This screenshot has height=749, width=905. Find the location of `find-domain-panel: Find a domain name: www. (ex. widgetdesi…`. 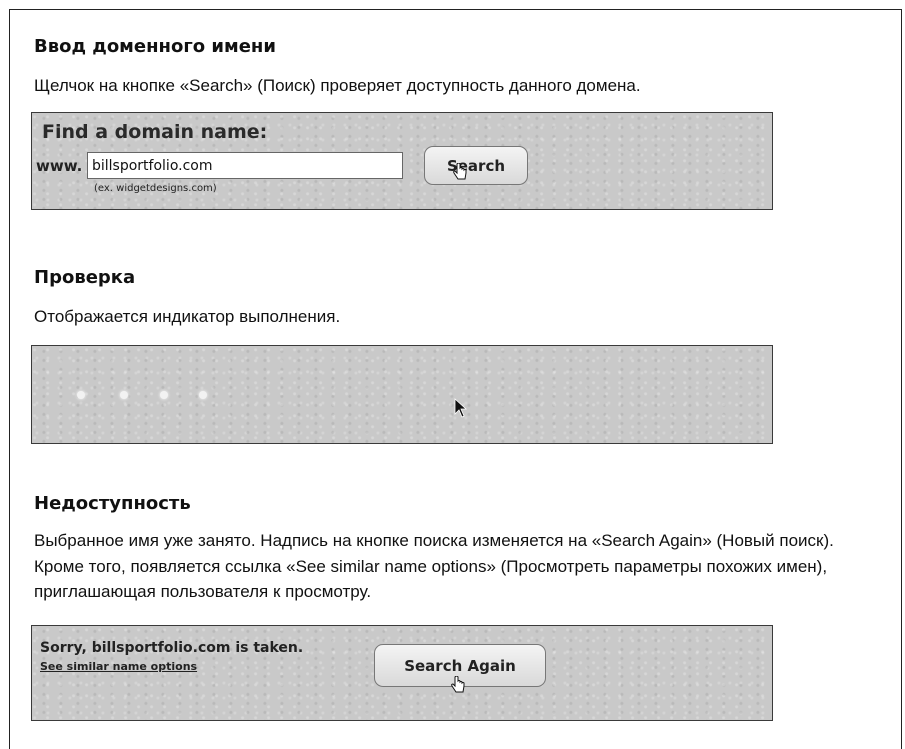

find-domain-panel: Find a domain name: www. (ex. widgetdesi… is located at coordinates (402, 161).